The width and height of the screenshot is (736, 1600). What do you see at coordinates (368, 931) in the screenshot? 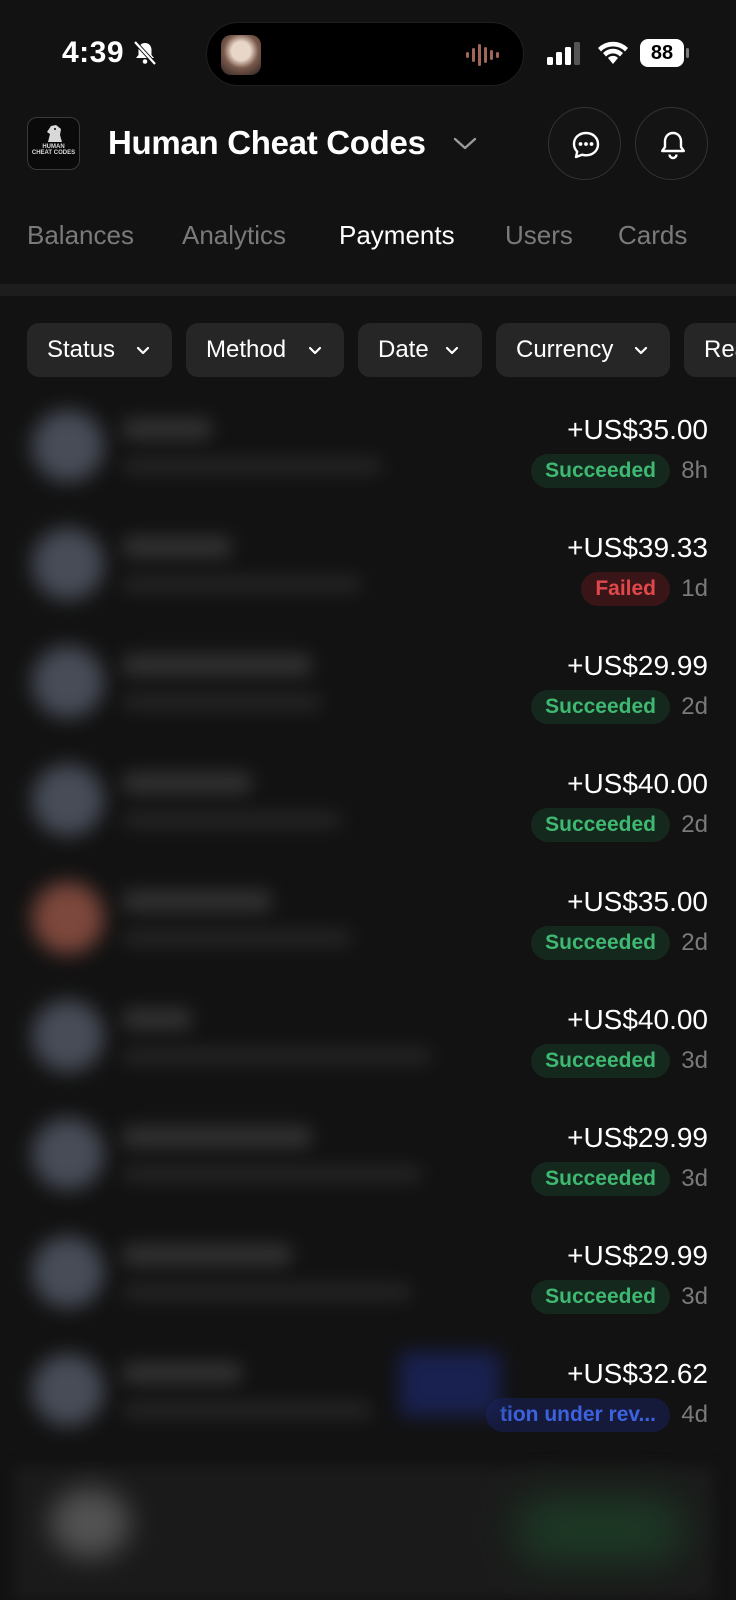
I see `payment-row: +US$35.00 Succeeded 2d` at bounding box center [368, 931].